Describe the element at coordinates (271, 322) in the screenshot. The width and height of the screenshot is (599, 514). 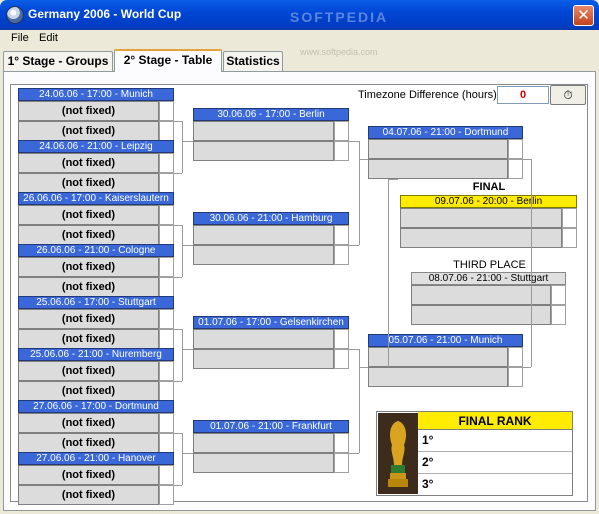
I see `qf-match-3-header: 01.07.06 - 17:00 - Gelsenkirchen` at that location.